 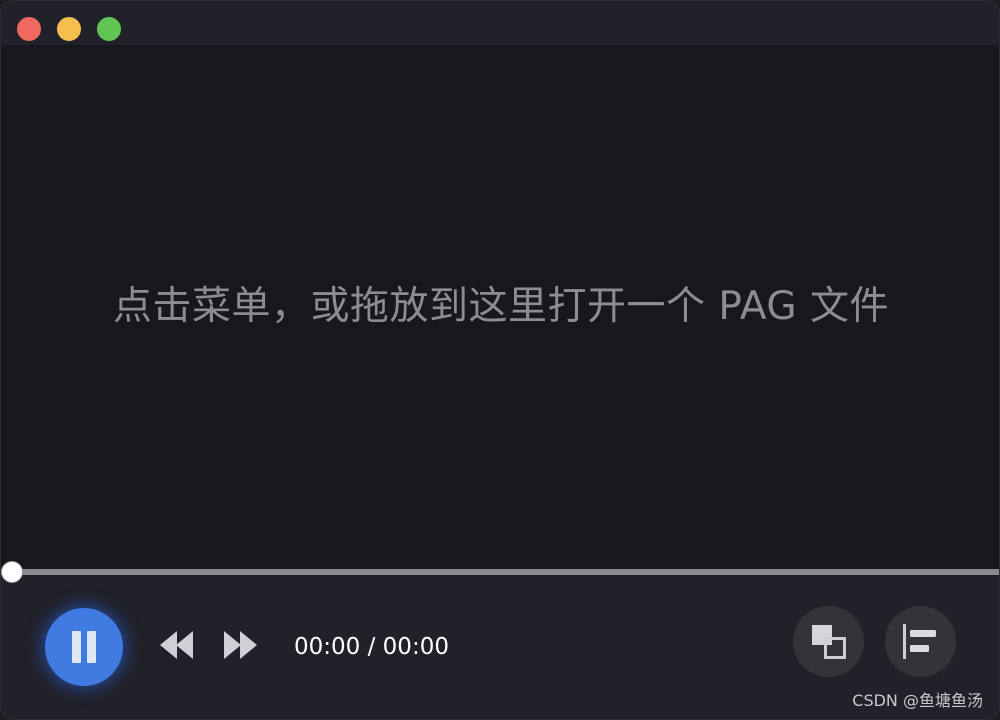 I want to click on title-bar, so click(x=500, y=23).